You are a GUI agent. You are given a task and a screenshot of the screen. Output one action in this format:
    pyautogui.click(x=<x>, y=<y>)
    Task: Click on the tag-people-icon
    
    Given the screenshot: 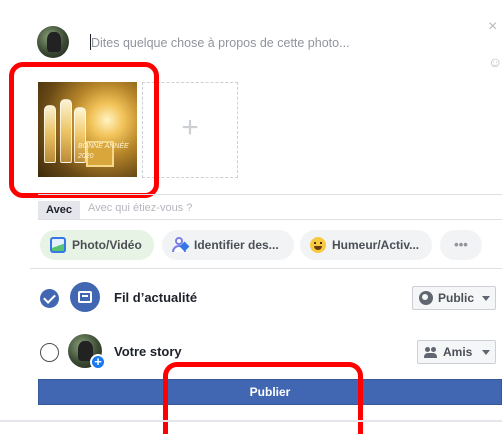 What is the action you would take?
    pyautogui.click(x=181, y=245)
    